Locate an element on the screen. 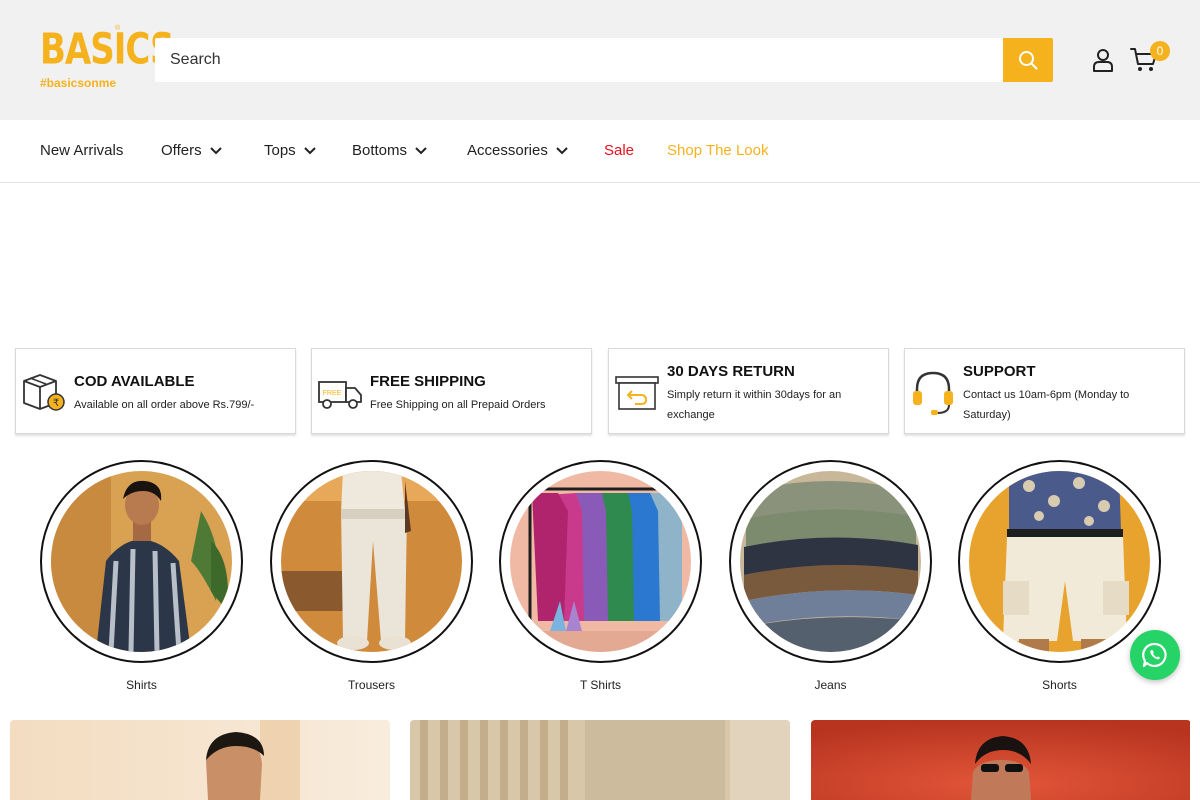 This screenshot has width=1200, height=800. cart-count-badge: 0 is located at coordinates (1160, 51).